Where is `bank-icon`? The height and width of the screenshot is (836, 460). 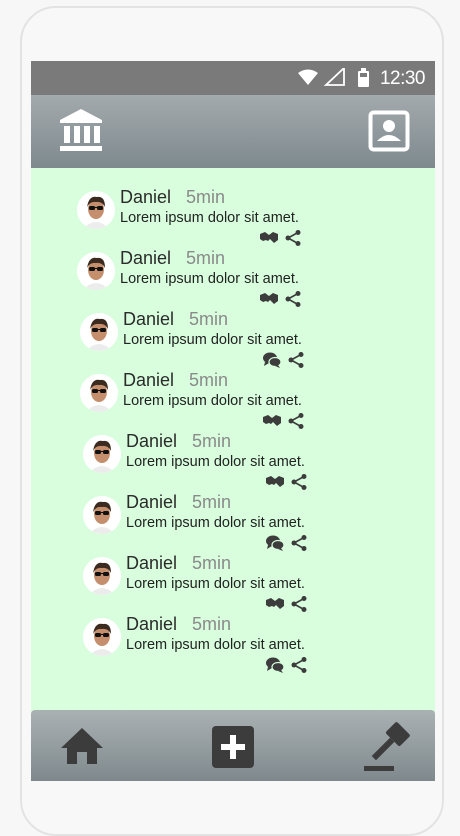 bank-icon is located at coordinates (81, 130).